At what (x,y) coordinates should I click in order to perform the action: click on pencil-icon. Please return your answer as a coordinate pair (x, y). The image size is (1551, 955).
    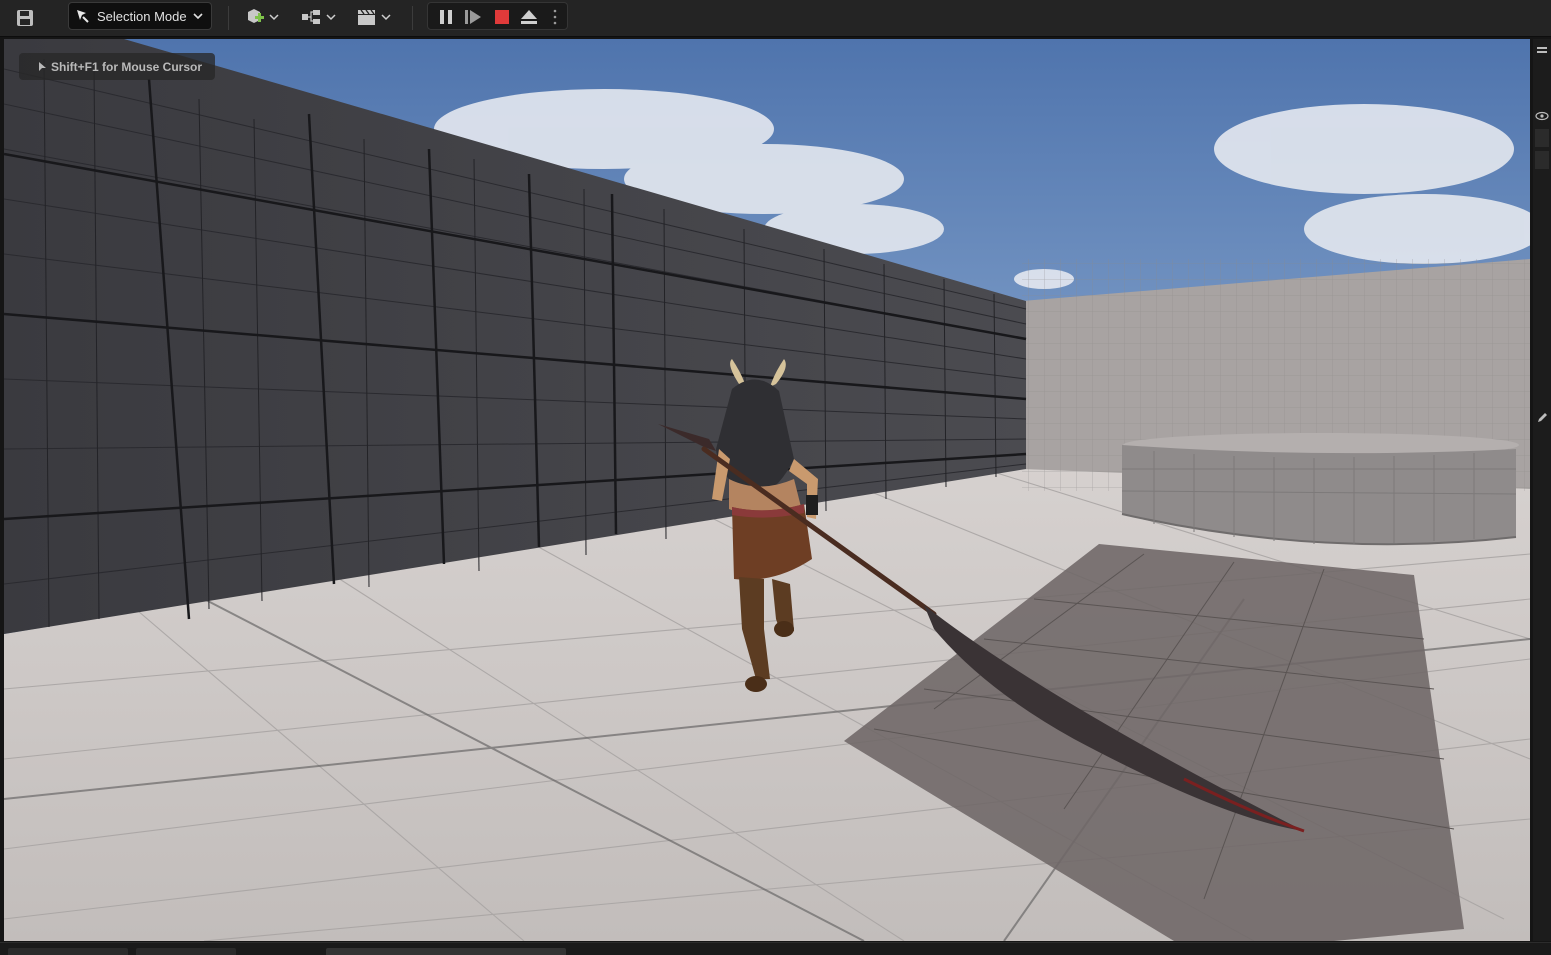
    Looking at the image, I should click on (1542, 417).